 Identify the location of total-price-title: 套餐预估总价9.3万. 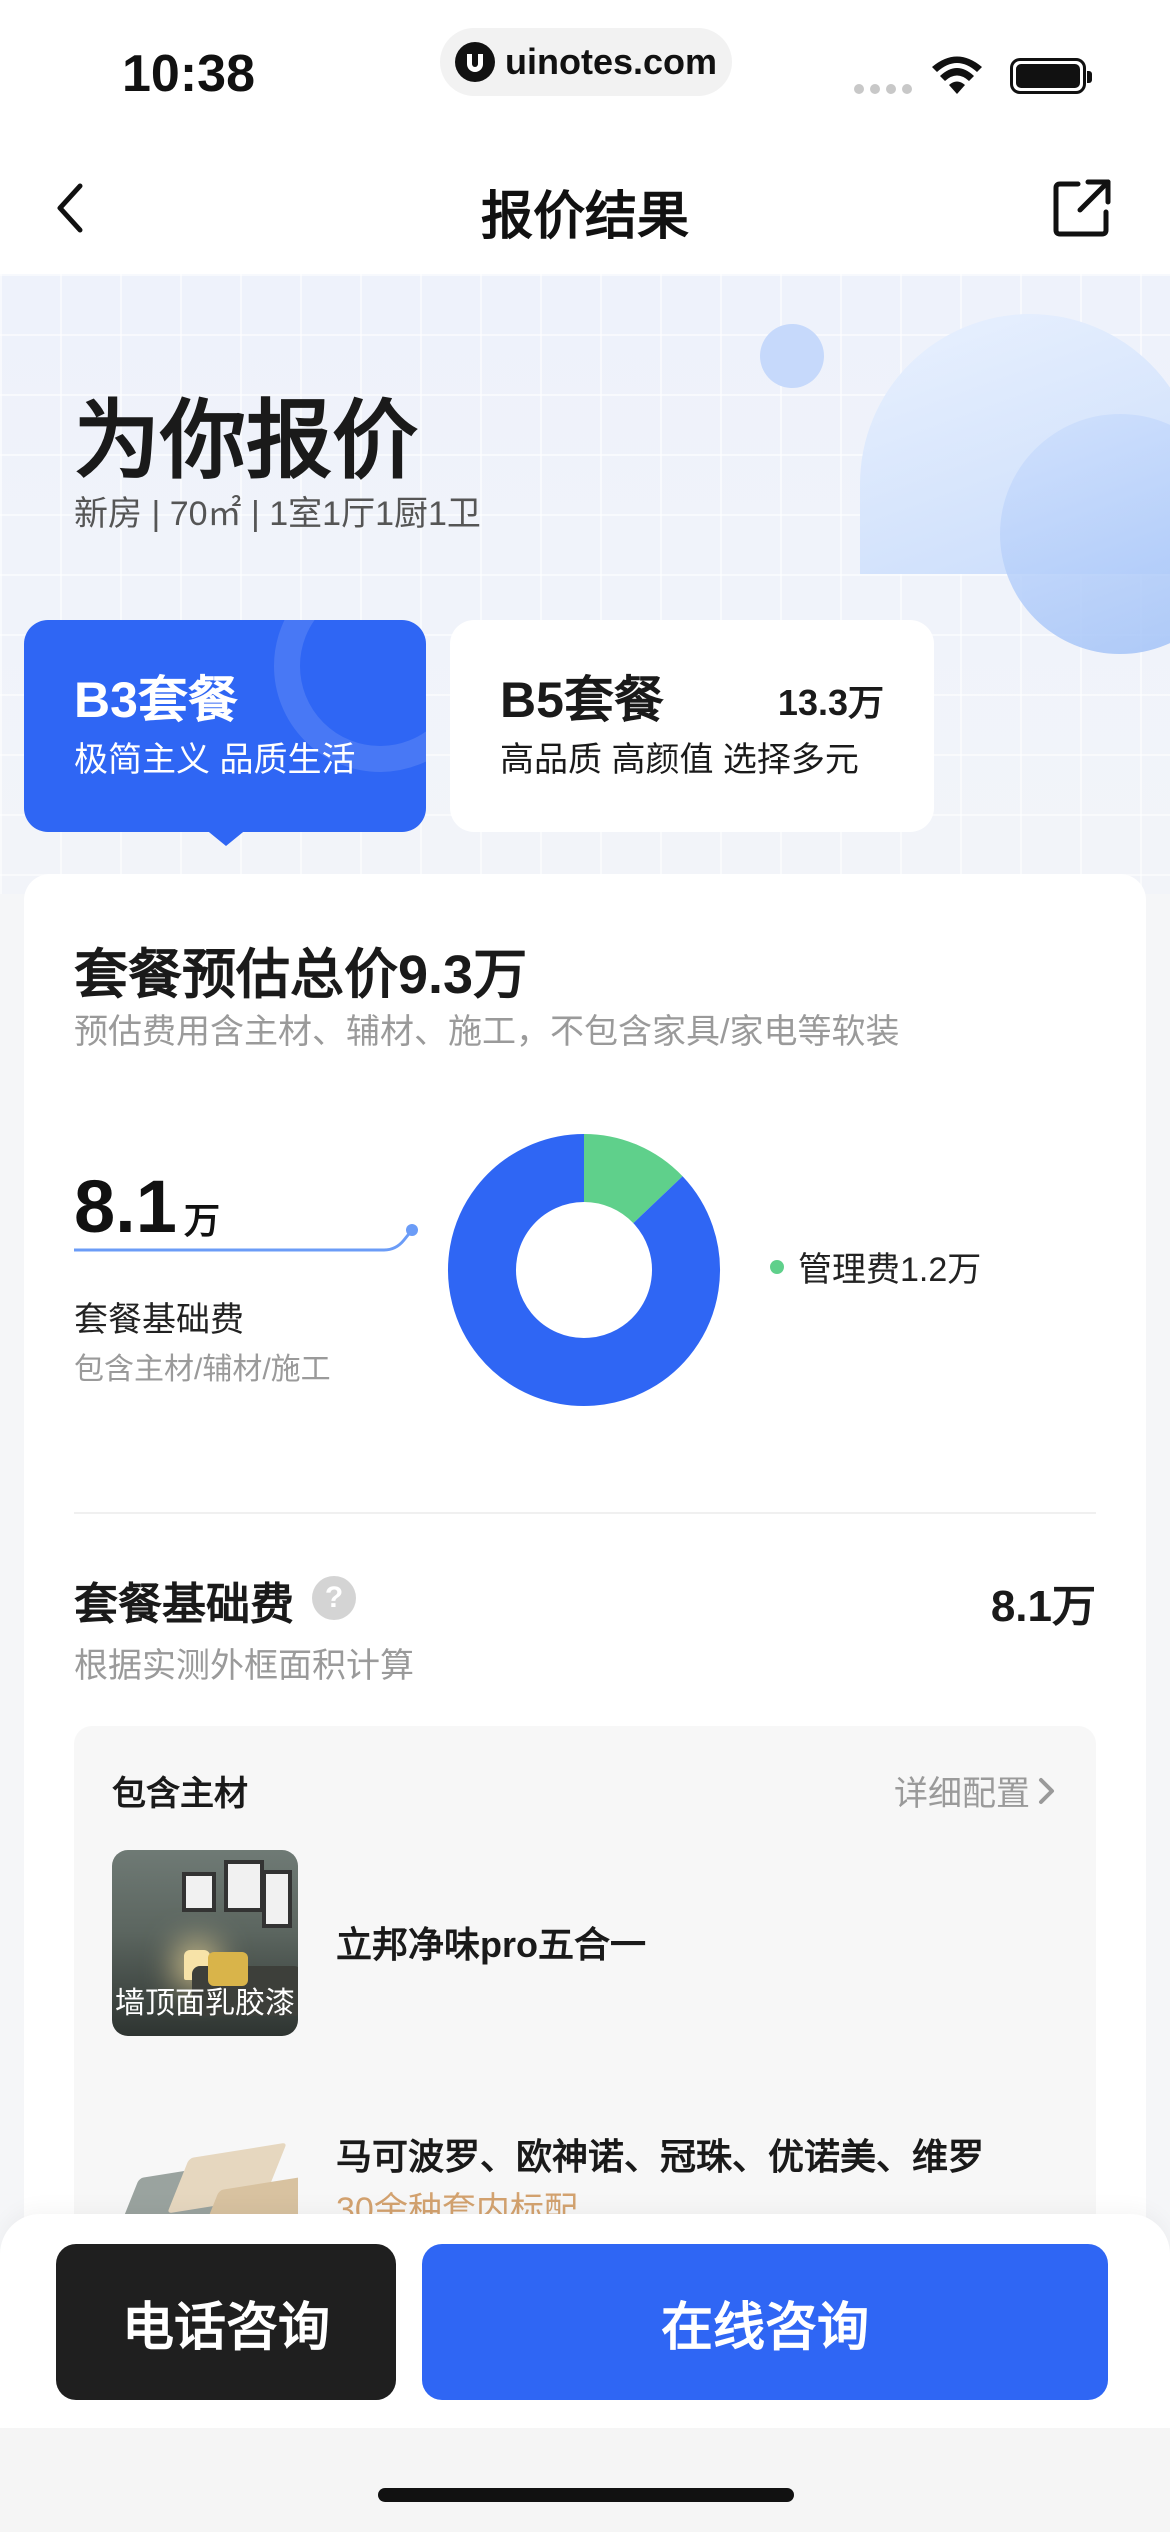
(301, 975).